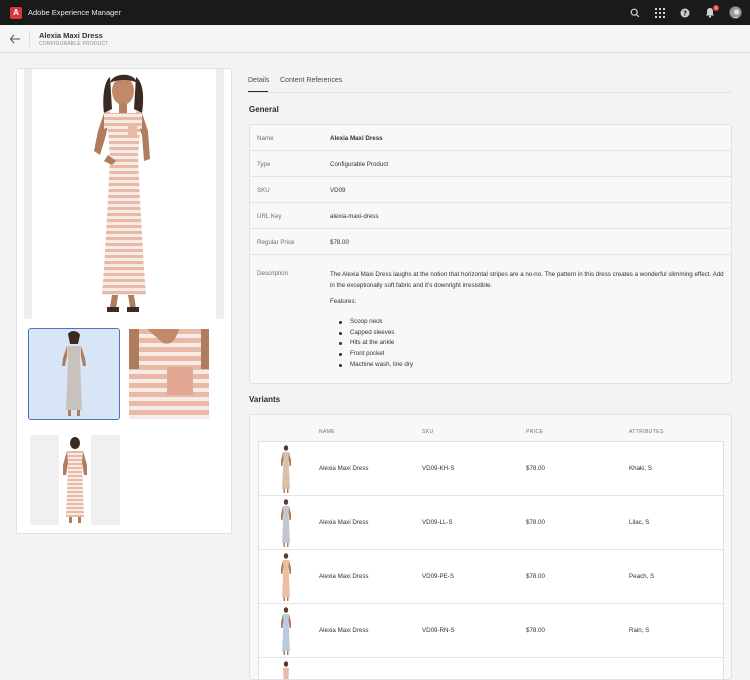 This screenshot has width=750, height=680. What do you see at coordinates (29, 39) in the screenshot?
I see `header-divider` at bounding box center [29, 39].